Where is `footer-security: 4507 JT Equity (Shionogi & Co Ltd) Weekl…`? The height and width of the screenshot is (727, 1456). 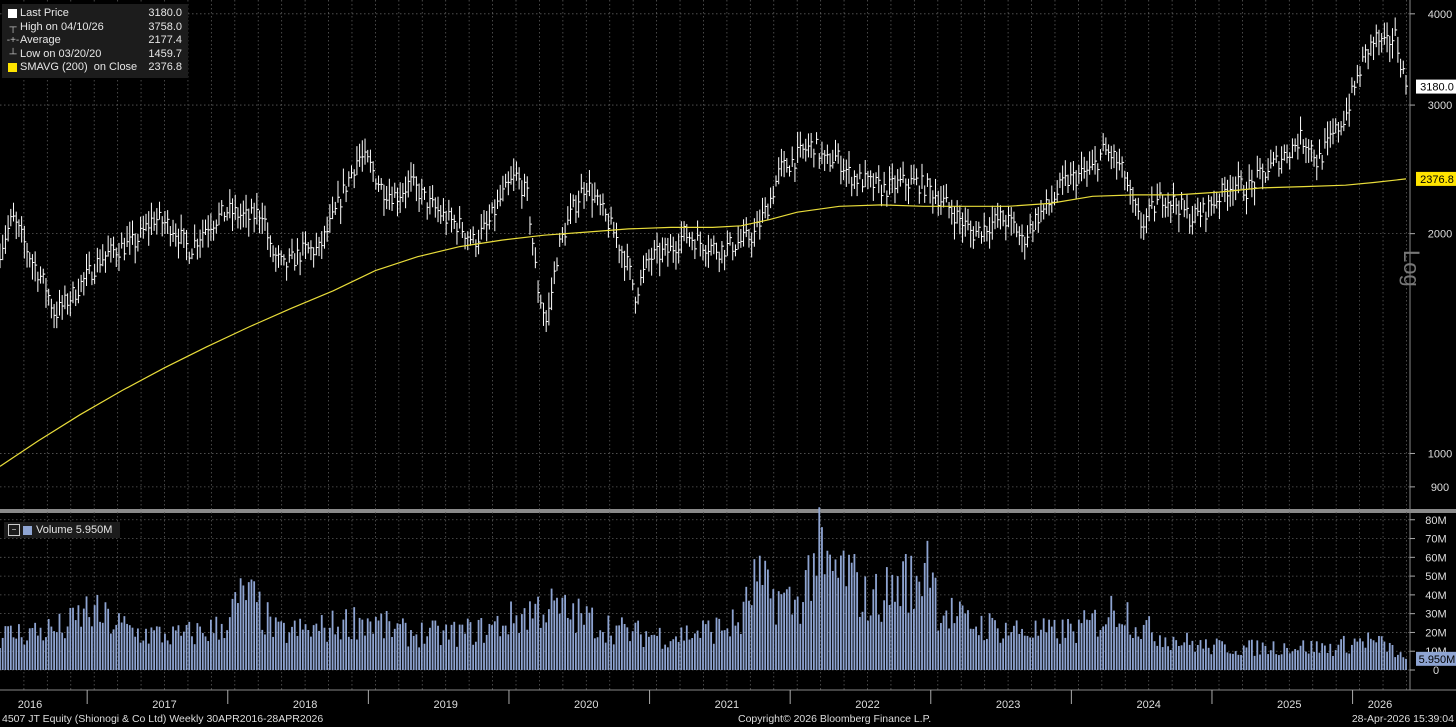 footer-security: 4507 JT Equity (Shionogi & Co Ltd) Weekl… is located at coordinates (163, 719).